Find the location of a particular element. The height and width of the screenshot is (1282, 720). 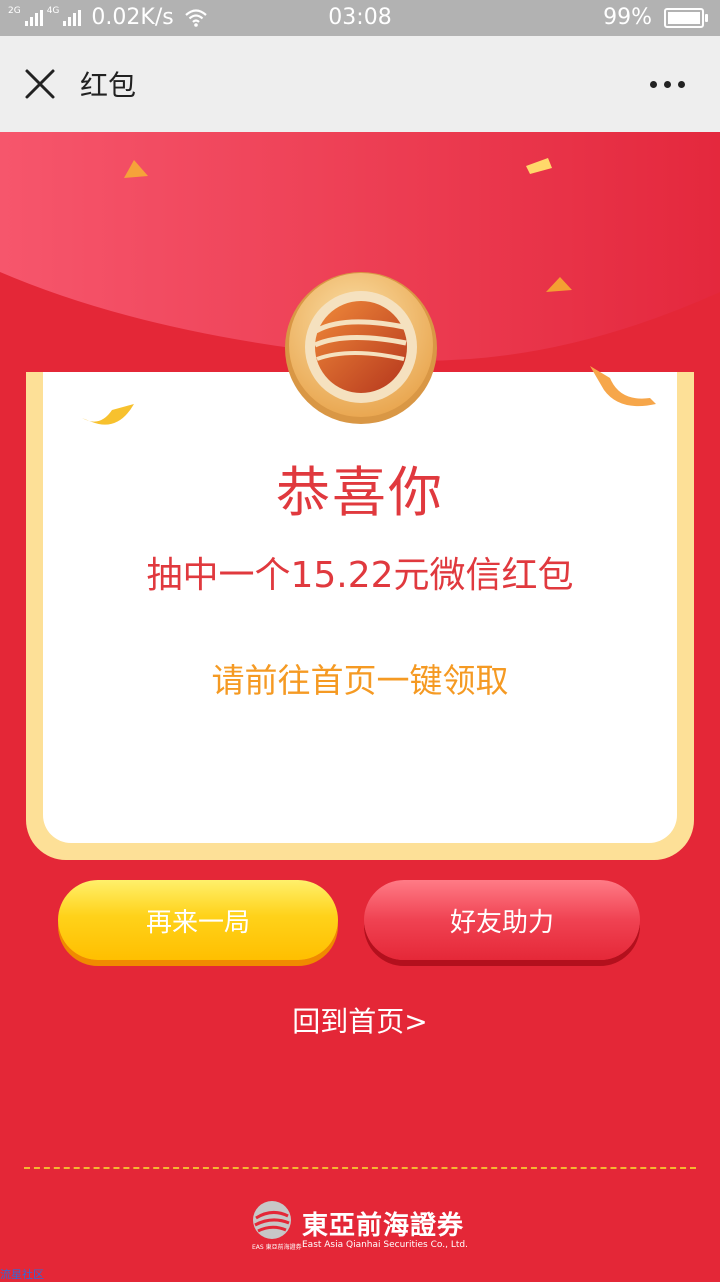

dashed-divider is located at coordinates (360, 1168).